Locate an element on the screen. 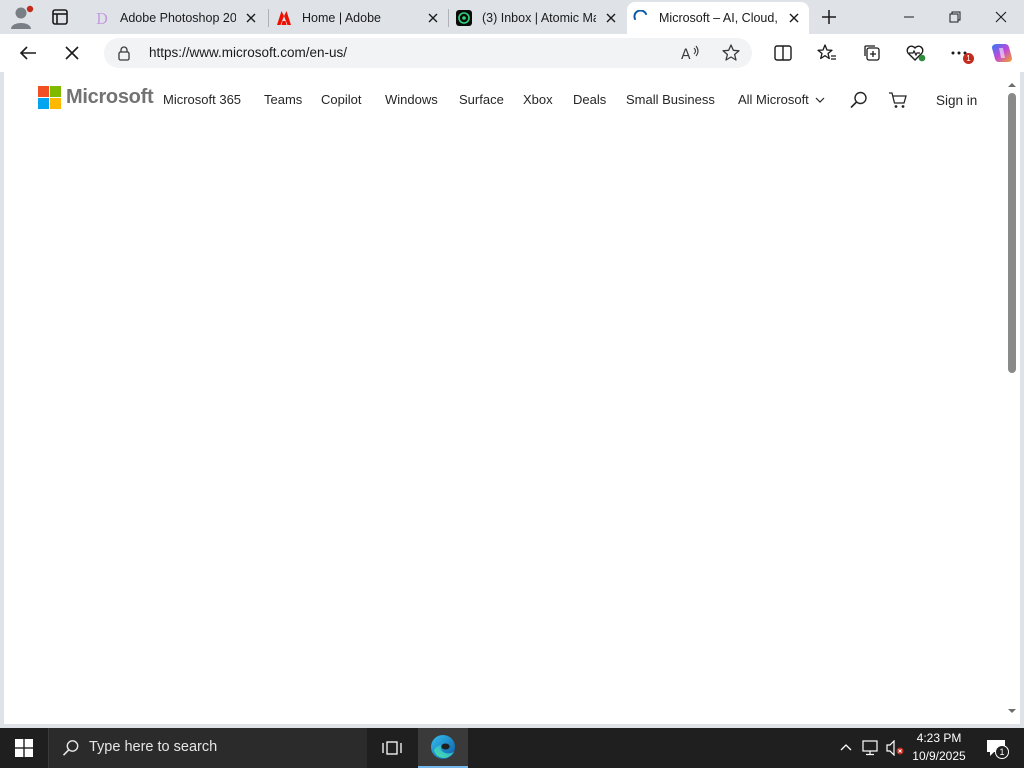 The height and width of the screenshot is (768, 1024). taskbar-search-box: Type here to search is located at coordinates (207, 748).